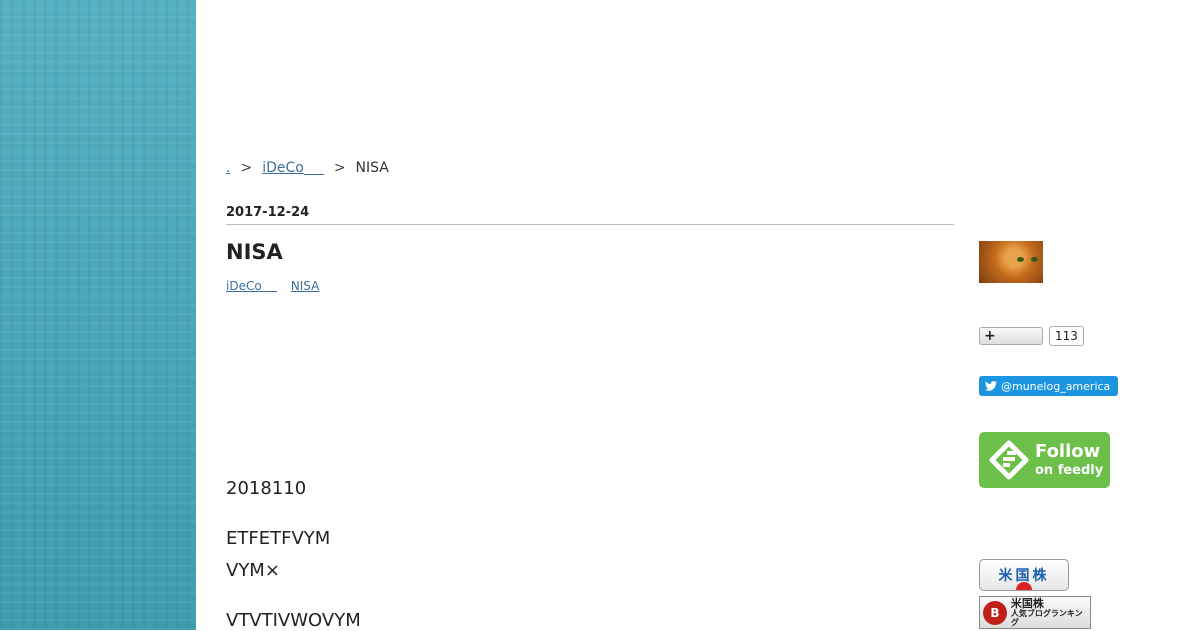 Image resolution: width=1200 pixels, height=631 pixels. Describe the element at coordinates (1046, 617) in the screenshot. I see `badge-line2: 人気ブログランキング` at that location.